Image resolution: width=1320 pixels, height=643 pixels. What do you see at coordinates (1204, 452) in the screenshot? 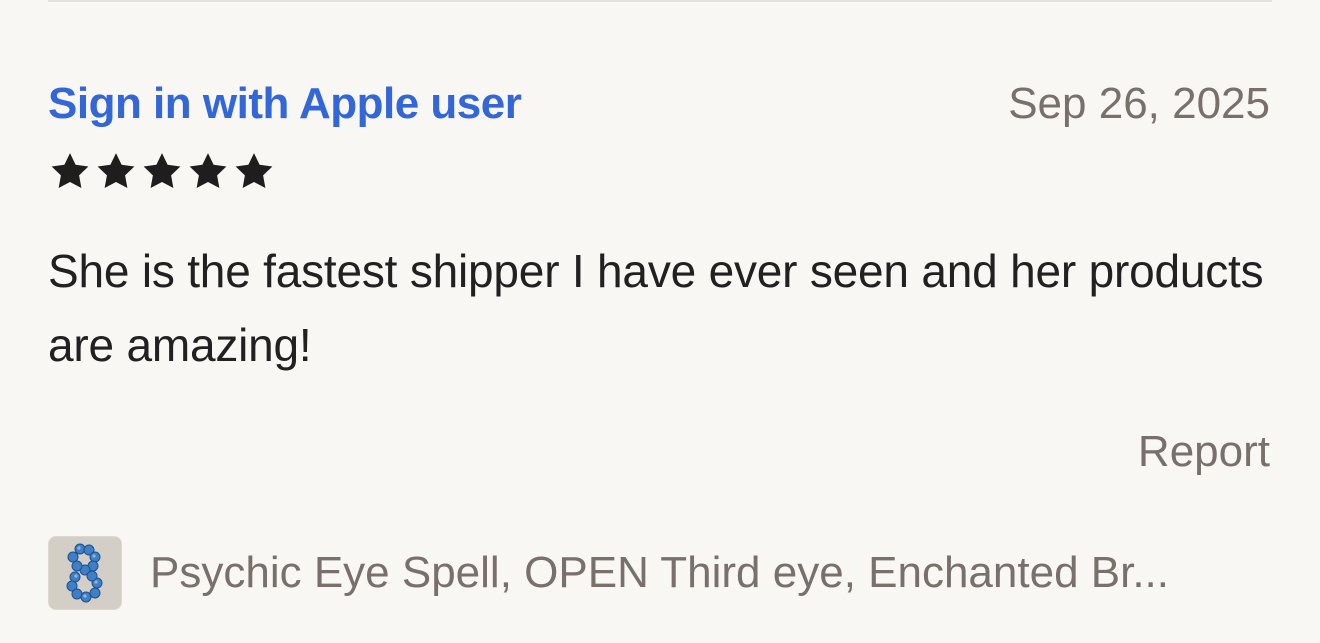
I see `report-link: Report` at bounding box center [1204, 452].